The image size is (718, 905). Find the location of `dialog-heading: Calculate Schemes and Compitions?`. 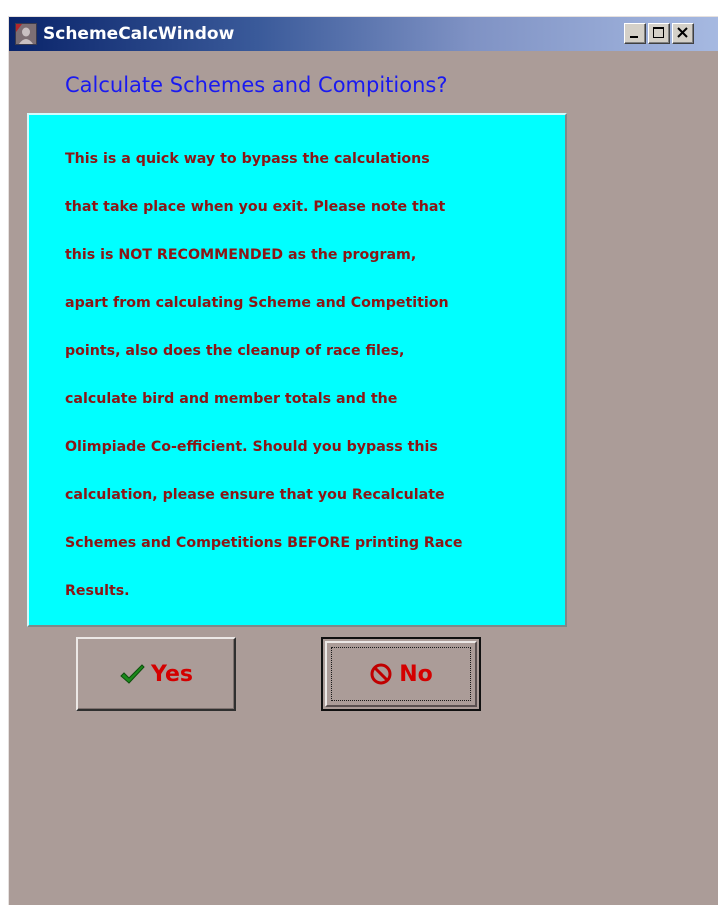

dialog-heading: Calculate Schemes and Compitions? is located at coordinates (256, 85).